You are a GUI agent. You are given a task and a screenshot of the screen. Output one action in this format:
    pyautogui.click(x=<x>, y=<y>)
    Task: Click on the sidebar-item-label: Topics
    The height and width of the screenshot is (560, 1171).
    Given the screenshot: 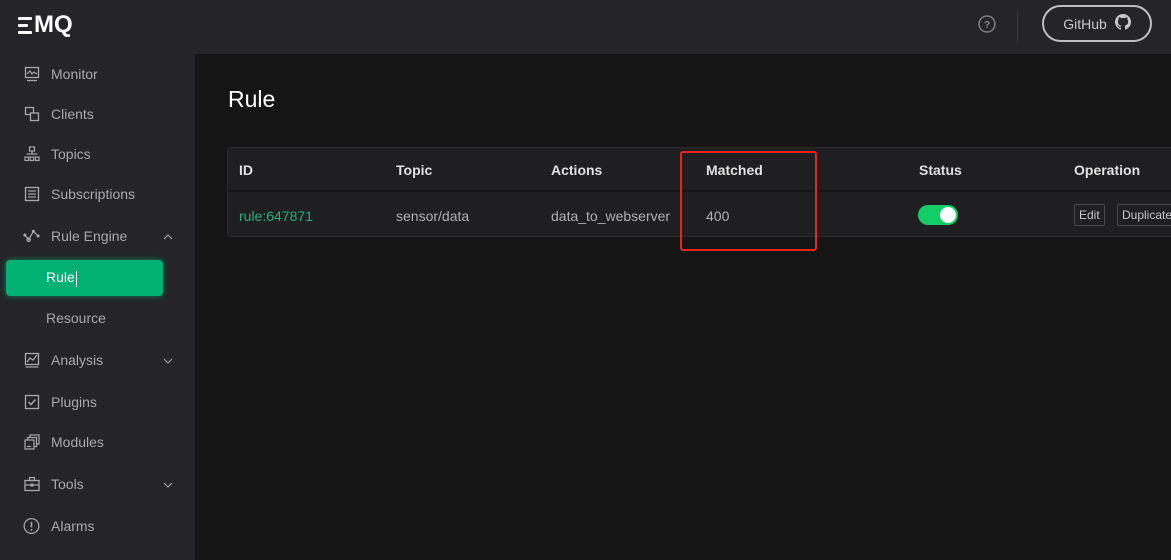 What is the action you would take?
    pyautogui.click(x=71, y=154)
    